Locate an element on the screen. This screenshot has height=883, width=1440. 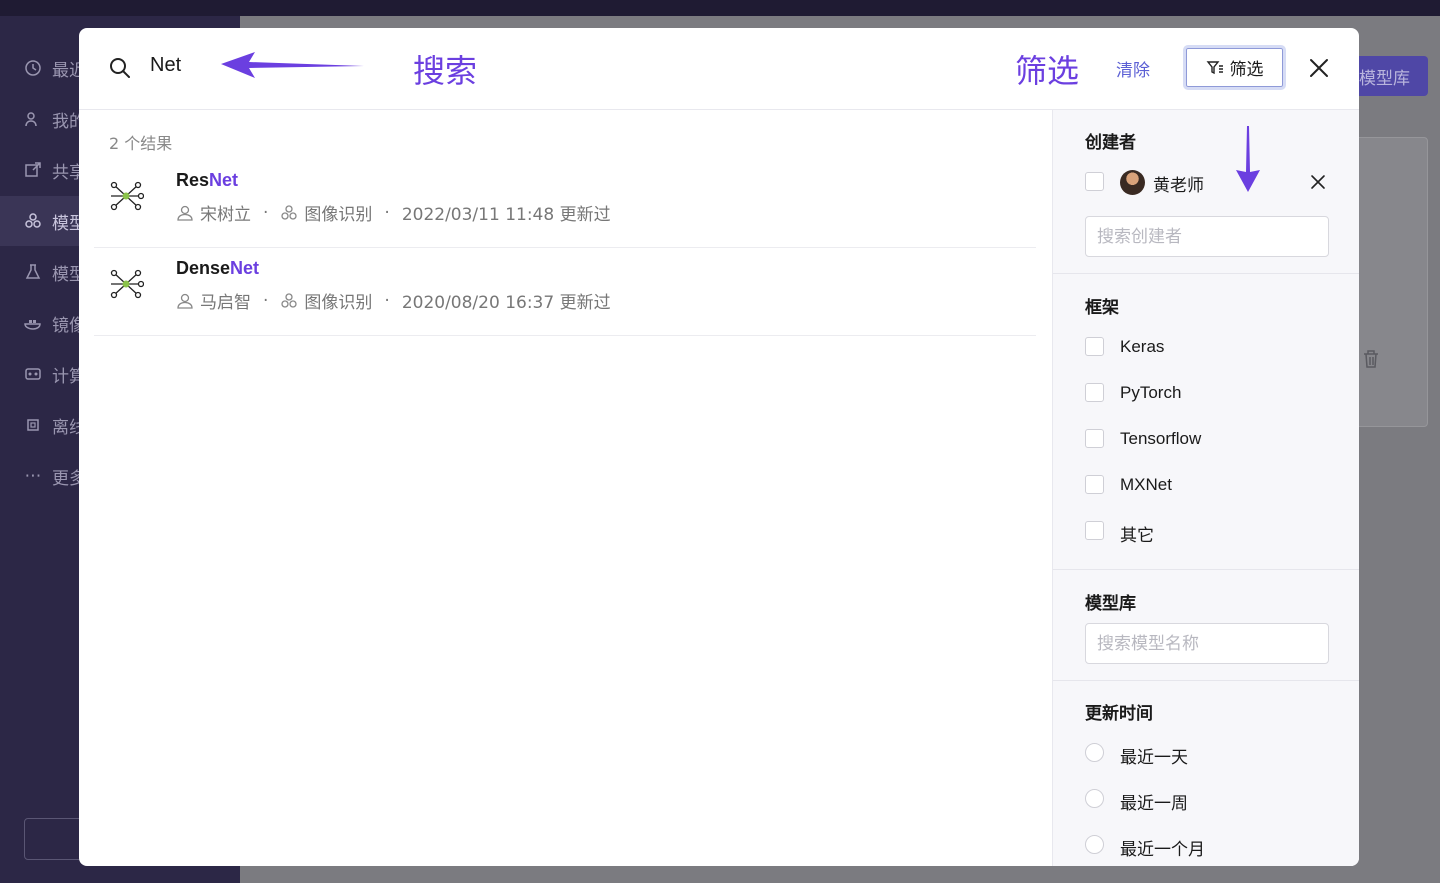
result-title: DenseNet is located at coordinates (217, 268).